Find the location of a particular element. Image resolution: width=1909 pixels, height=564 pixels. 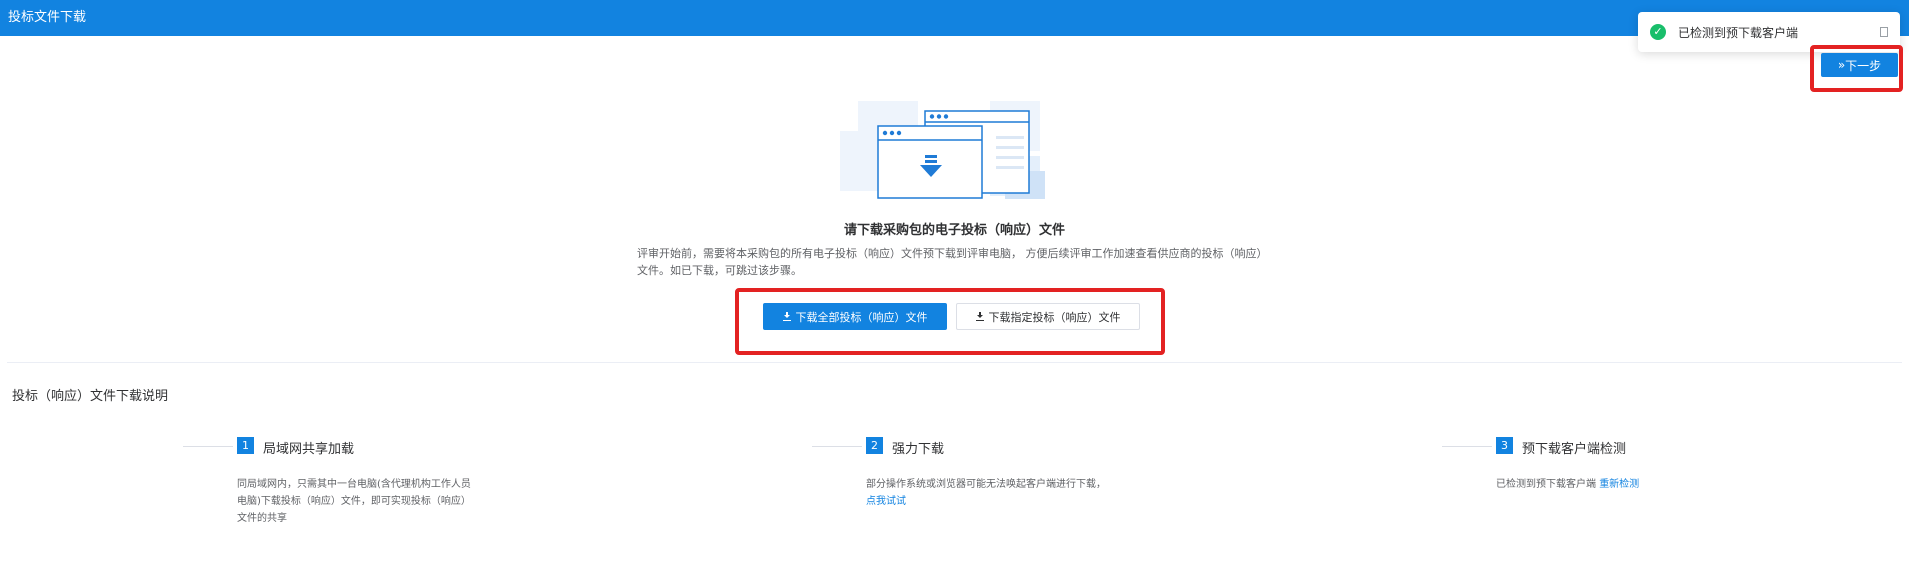

double-chevron-right-icon: » is located at coordinates (1841, 65).